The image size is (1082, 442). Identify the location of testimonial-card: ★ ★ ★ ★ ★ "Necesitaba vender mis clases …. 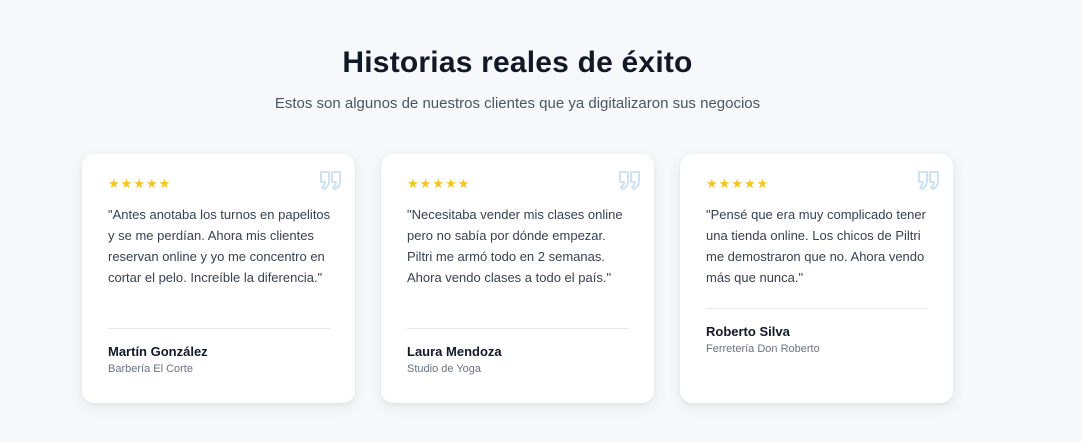
(517, 278).